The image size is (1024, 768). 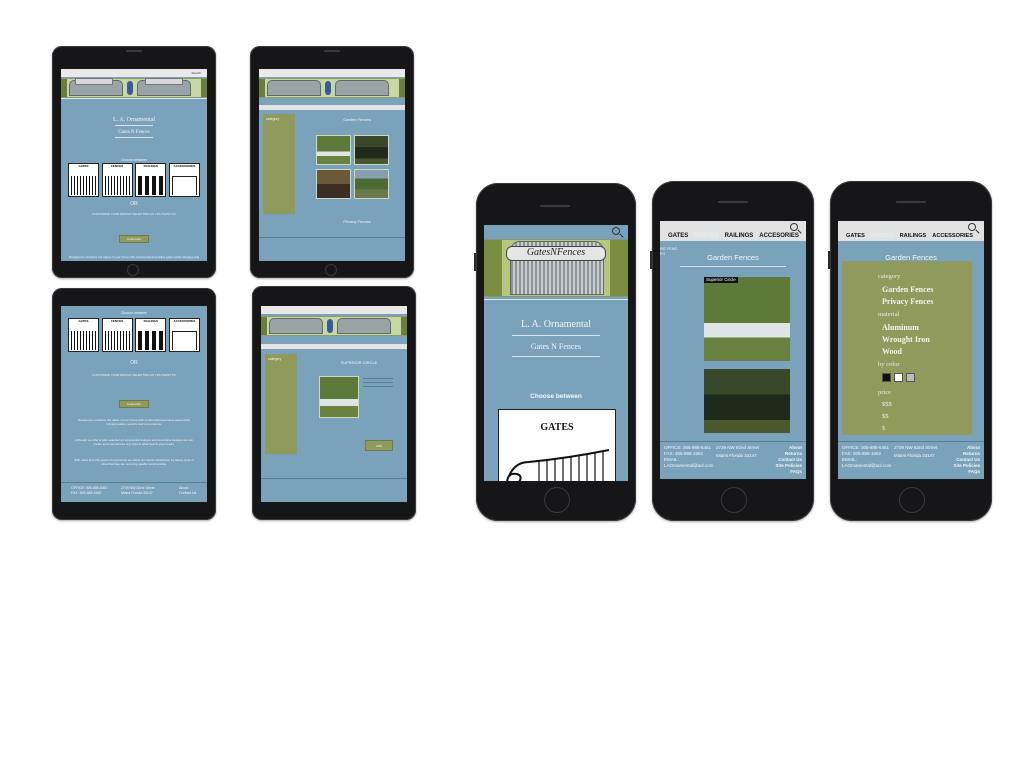 I want to click on tablet-screen: category Garden Fences Privacy Fences, so click(x=332, y=165).